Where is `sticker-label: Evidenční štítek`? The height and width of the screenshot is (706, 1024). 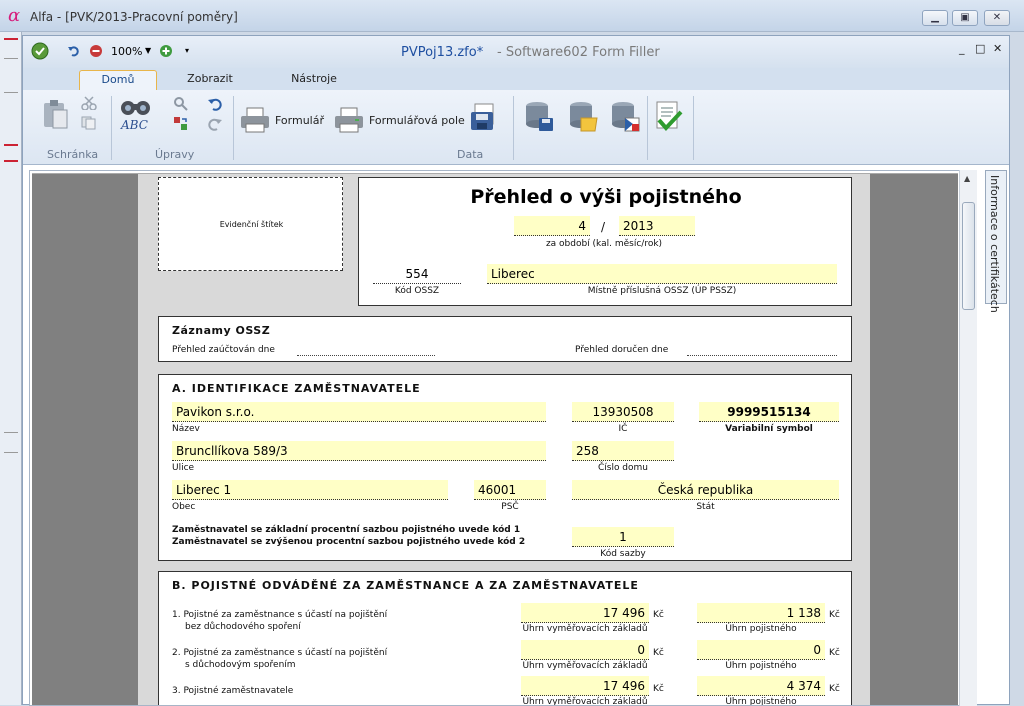 sticker-label: Evidenční štítek is located at coordinates (251, 224).